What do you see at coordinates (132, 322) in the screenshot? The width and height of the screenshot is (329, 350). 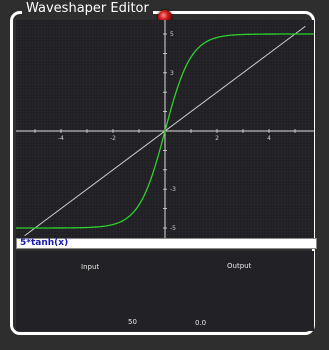 I see `input-value: 50` at bounding box center [132, 322].